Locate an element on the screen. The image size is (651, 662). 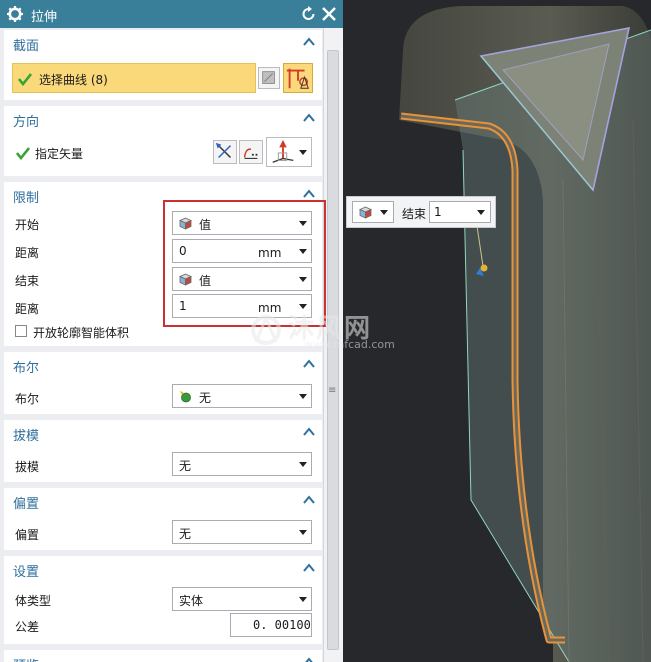
specify-vector-label: 指定矢量 is located at coordinates (59, 154).